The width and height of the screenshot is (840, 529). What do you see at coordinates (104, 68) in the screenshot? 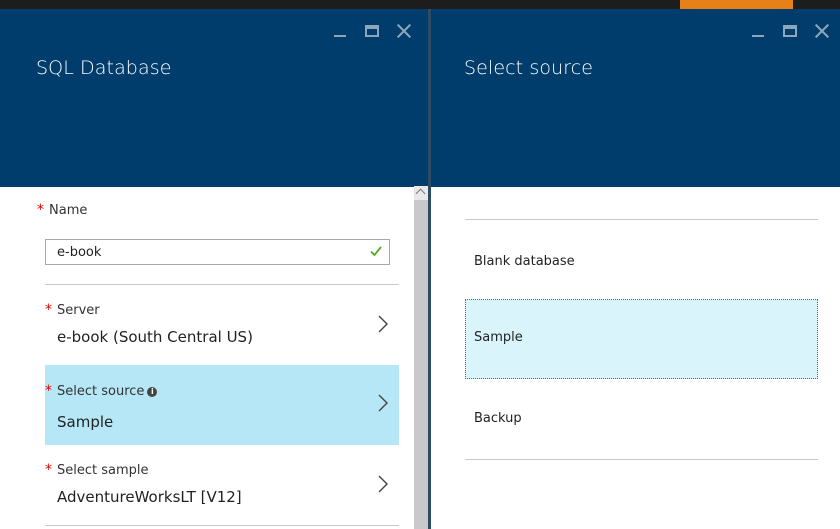
I see `blade-title: SQL Database` at bounding box center [104, 68].